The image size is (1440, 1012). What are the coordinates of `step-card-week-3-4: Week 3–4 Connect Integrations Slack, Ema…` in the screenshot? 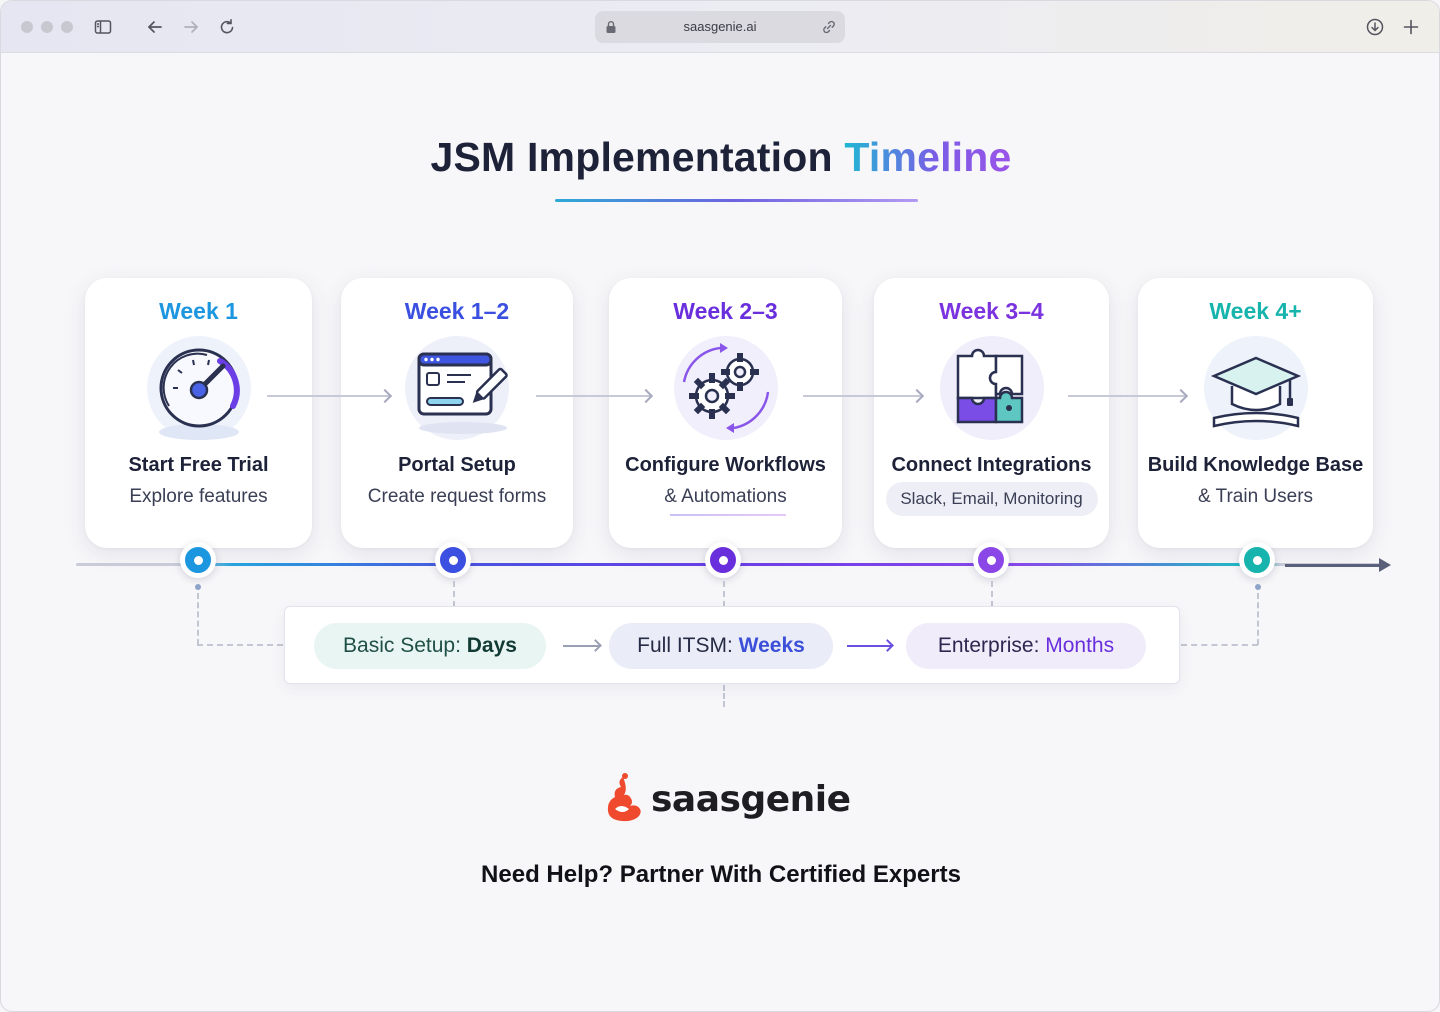 It's located at (991, 413).